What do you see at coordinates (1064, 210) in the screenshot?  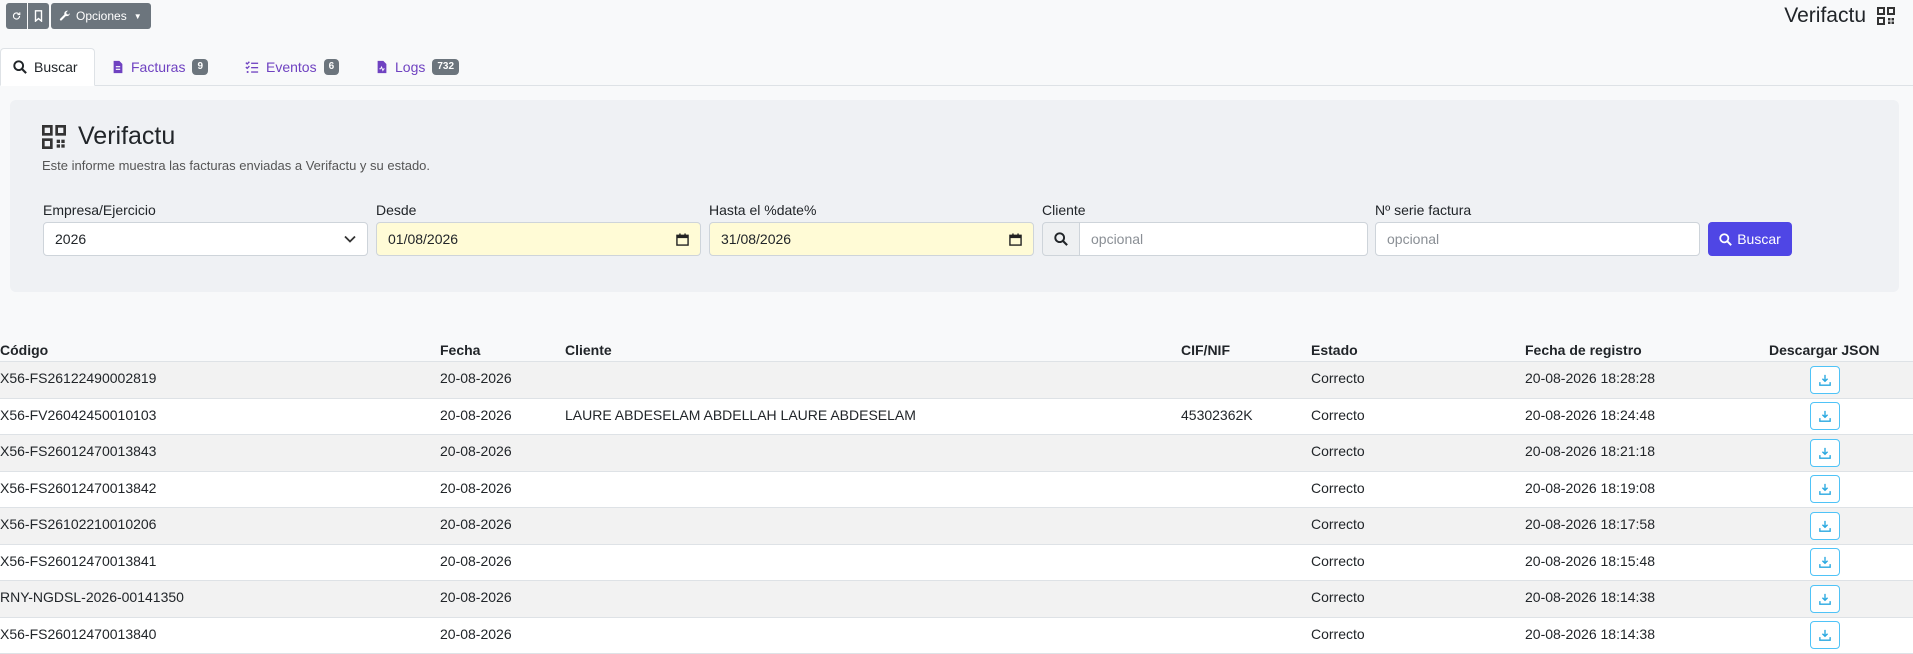 I see `cliente-label: Cliente` at bounding box center [1064, 210].